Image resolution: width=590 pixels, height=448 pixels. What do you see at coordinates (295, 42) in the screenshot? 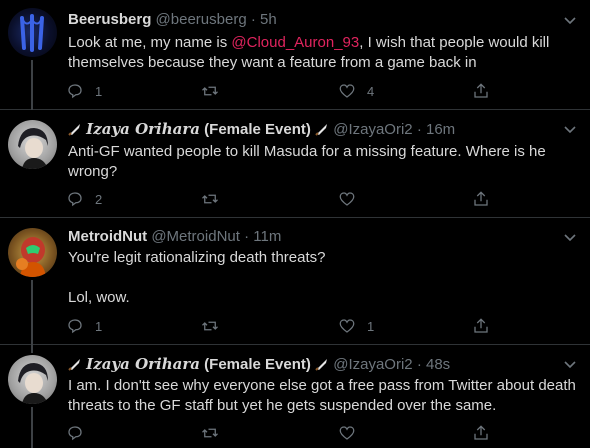
I see `mention-link: @Cloud_Auron_93` at bounding box center [295, 42].